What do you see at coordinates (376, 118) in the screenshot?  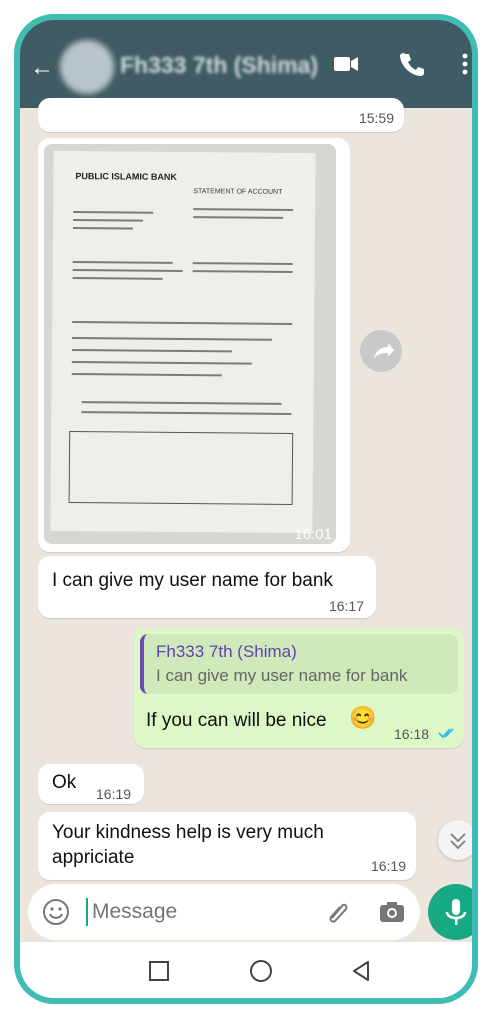 I see `message-time: 15:59` at bounding box center [376, 118].